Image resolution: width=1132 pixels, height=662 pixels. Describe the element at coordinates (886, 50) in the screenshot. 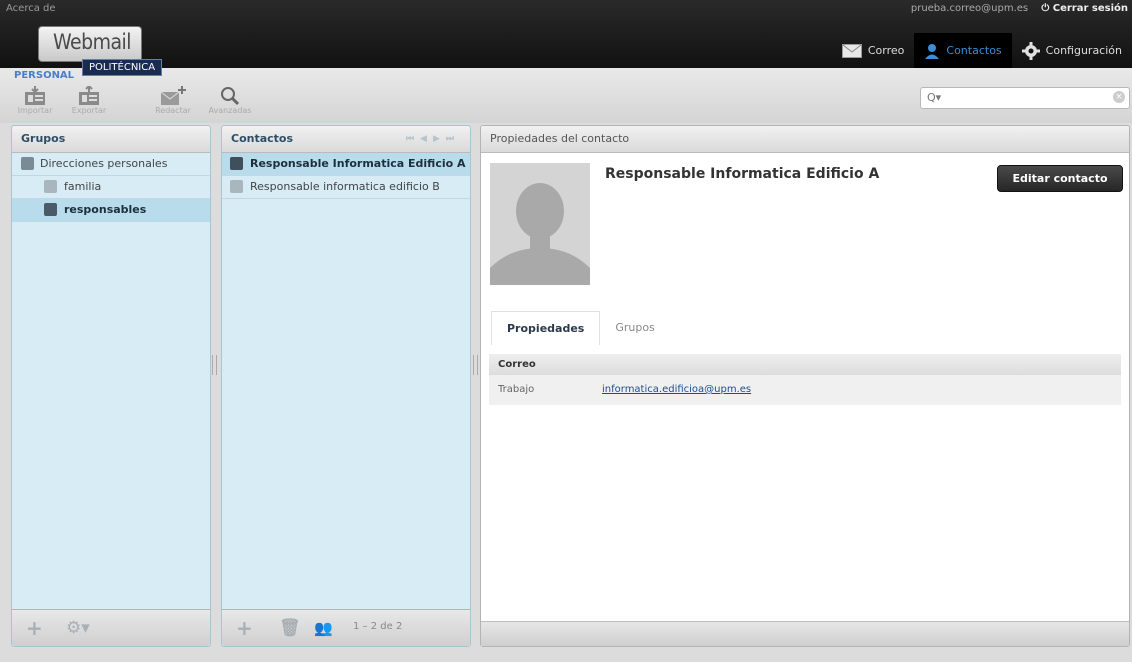

I see `nav-mail-label: Correo` at that location.